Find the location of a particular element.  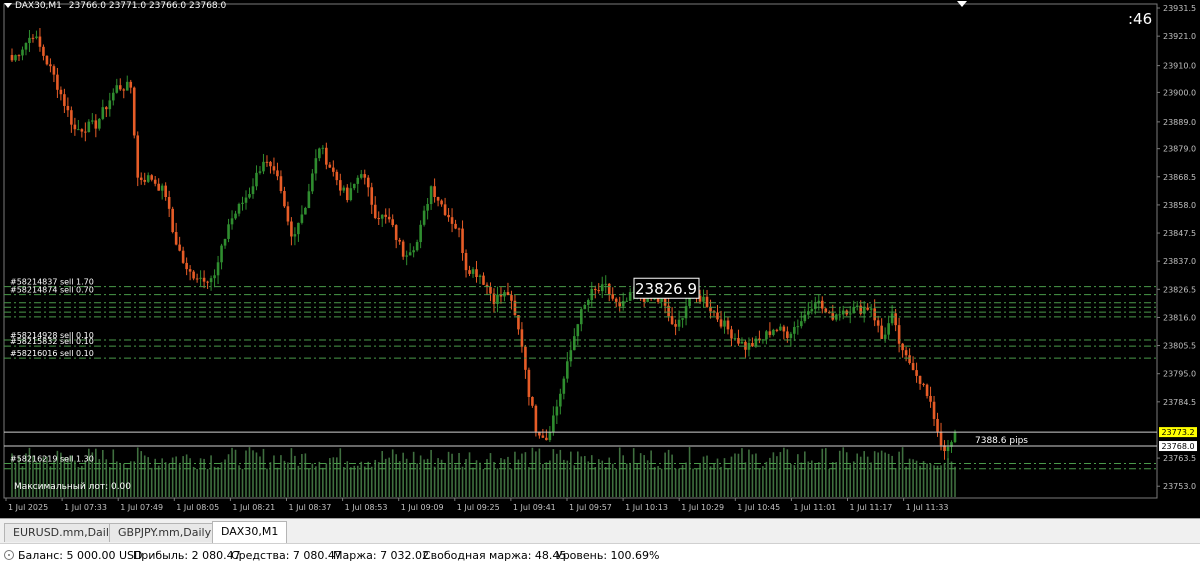

y-tick-label: 23763.5 is located at coordinates (1179, 458).